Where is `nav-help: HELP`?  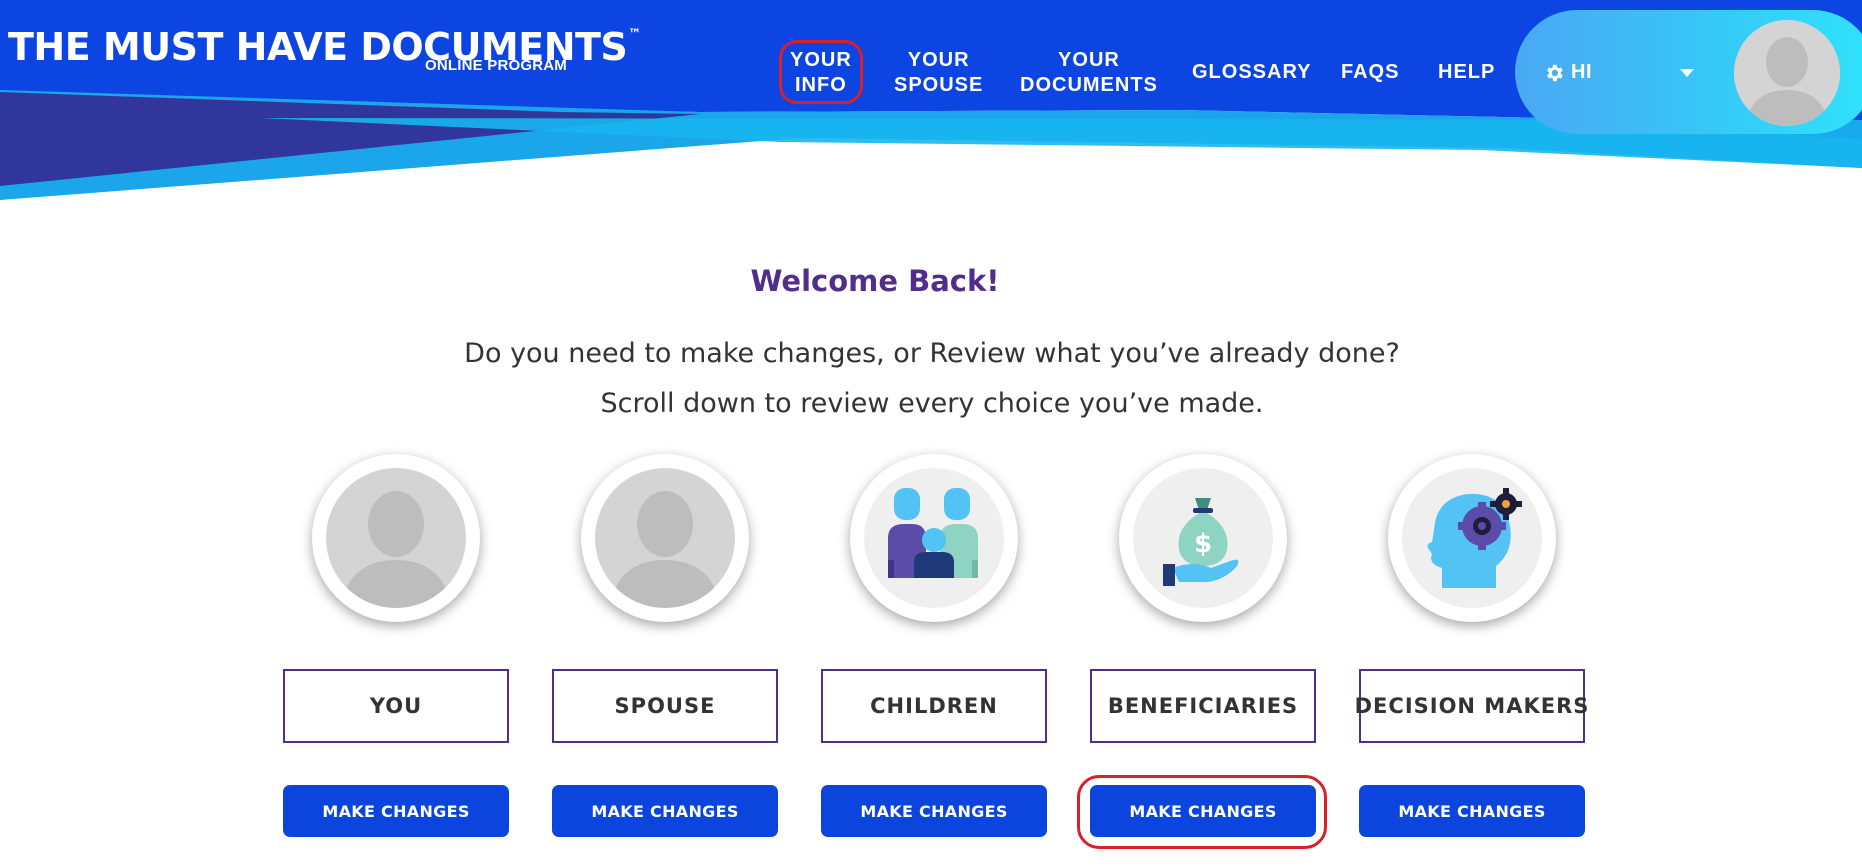 nav-help: HELP is located at coordinates (1466, 72).